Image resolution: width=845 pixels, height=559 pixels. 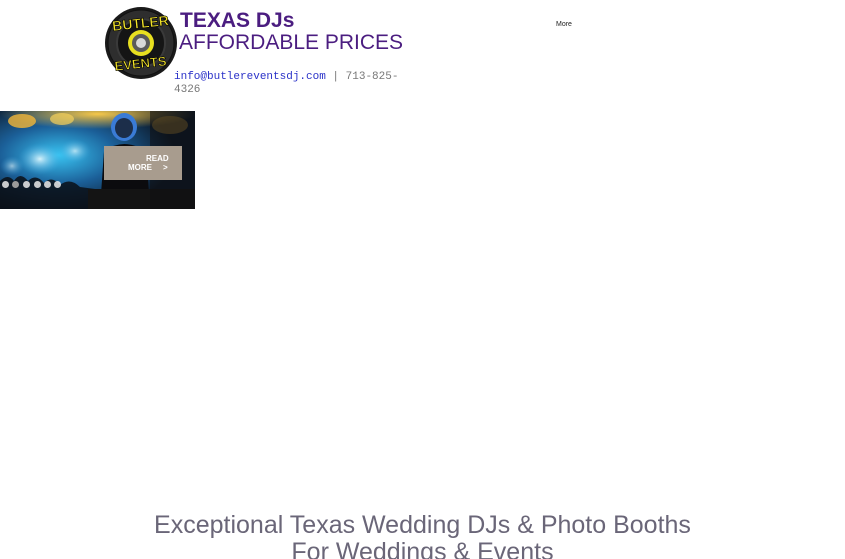 I want to click on read-more-button: READ MORE >, so click(x=143, y=163).